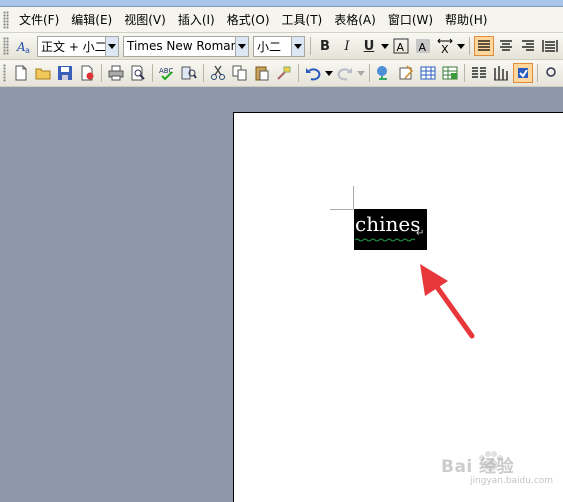 The width and height of the screenshot is (563, 502). Describe the element at coordinates (447, 301) in the screenshot. I see `red-annotation-arrow` at that location.